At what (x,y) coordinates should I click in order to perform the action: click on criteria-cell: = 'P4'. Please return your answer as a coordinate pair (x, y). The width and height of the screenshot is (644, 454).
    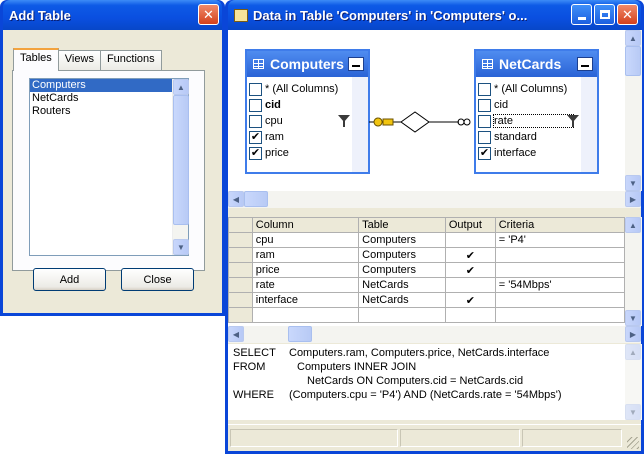
    Looking at the image, I should click on (559, 240).